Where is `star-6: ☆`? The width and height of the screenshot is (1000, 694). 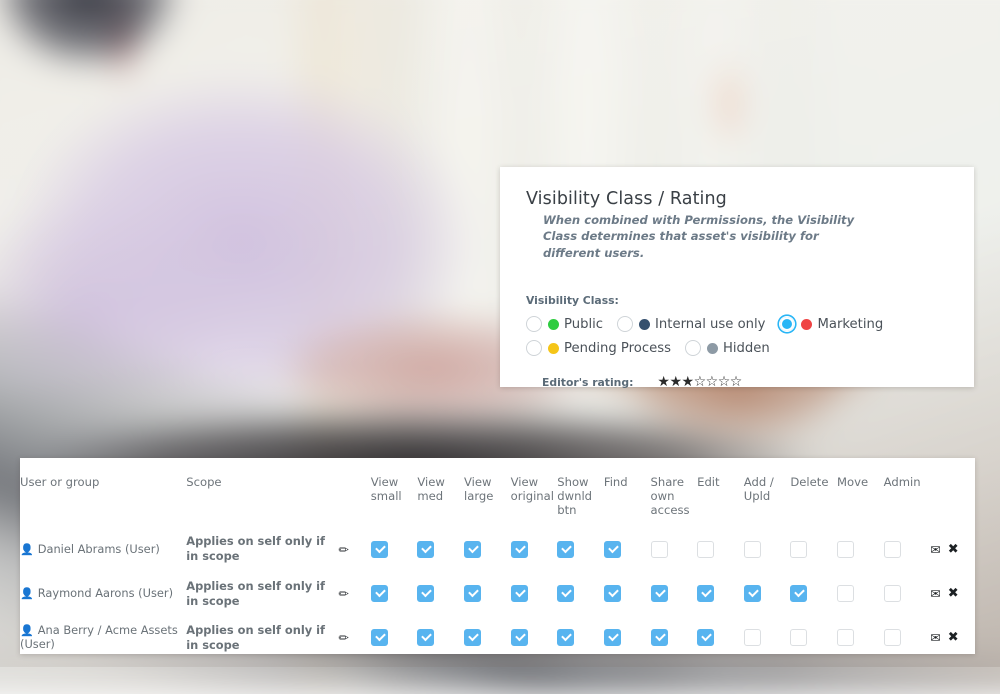
star-6: ☆ is located at coordinates (724, 382).